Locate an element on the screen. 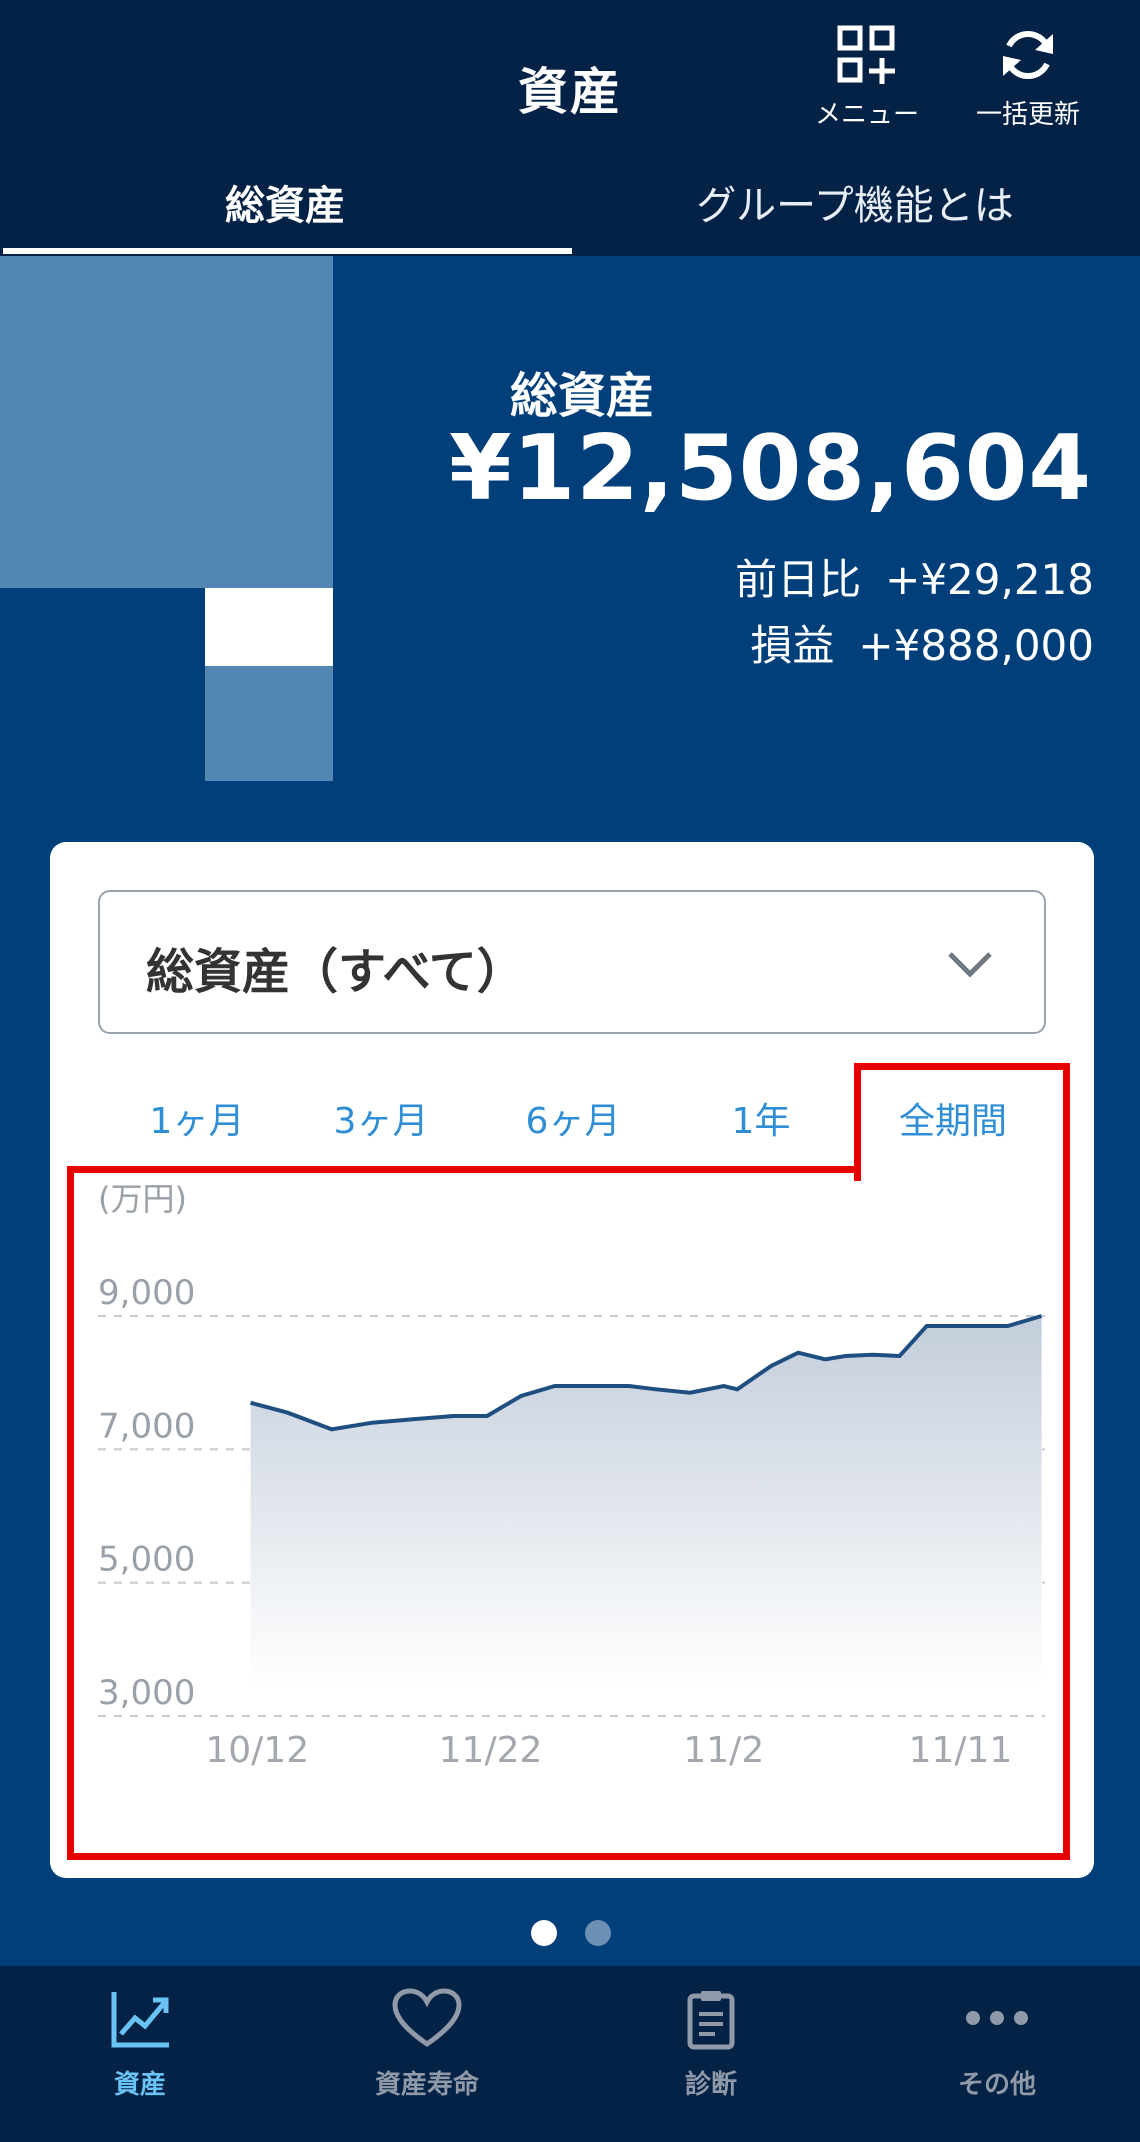 The image size is (1140, 2142). refresh-all-label: 一括更新 is located at coordinates (1027, 115).